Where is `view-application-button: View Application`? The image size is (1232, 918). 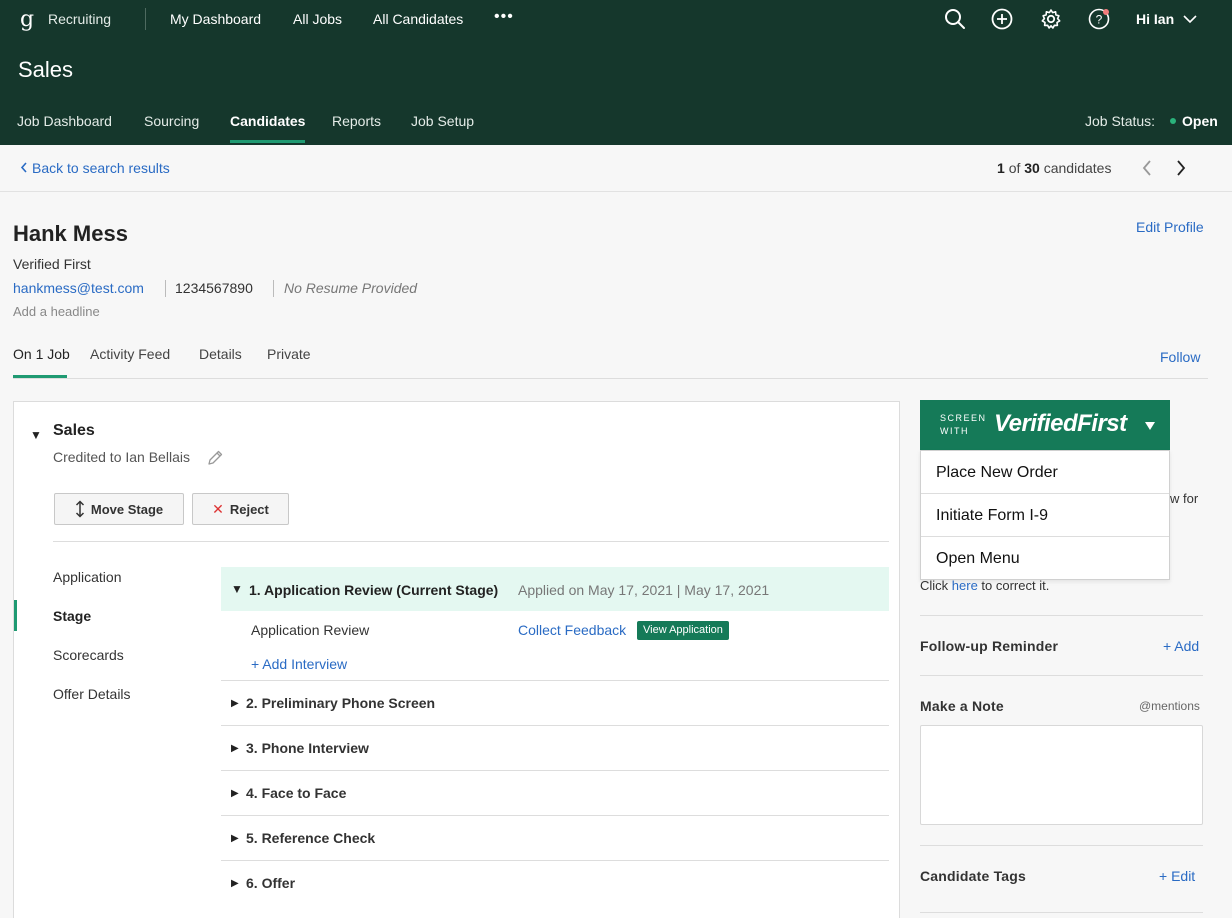
view-application-button: View Application is located at coordinates (683, 630).